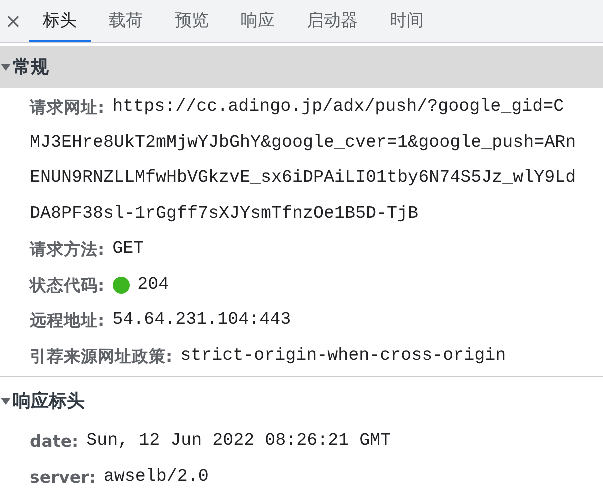  I want to click on header-label: 引荐来源网址政策:, so click(101, 357).